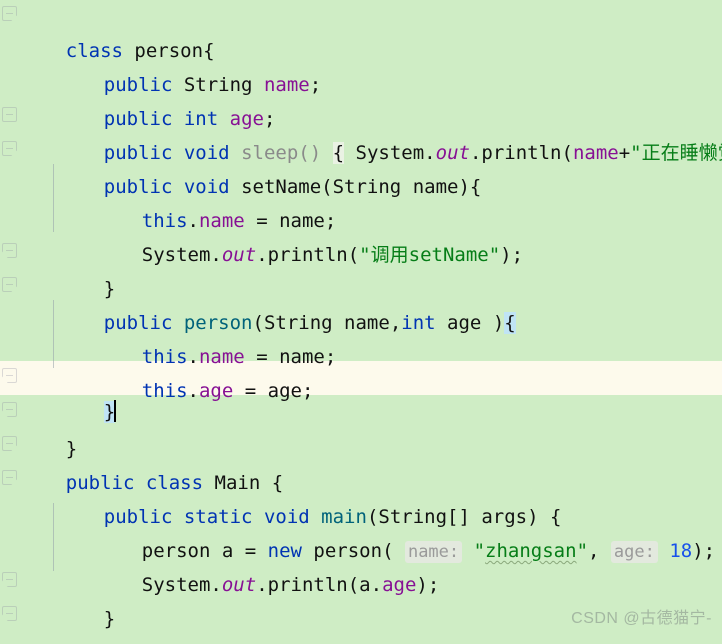  What do you see at coordinates (361, 65) in the screenshot?
I see `code-line: public String name;` at bounding box center [361, 65].